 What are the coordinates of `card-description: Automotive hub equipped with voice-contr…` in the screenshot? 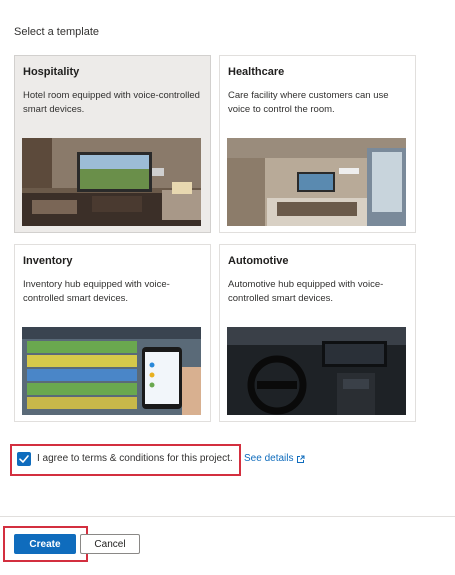 It's located at (306, 291).